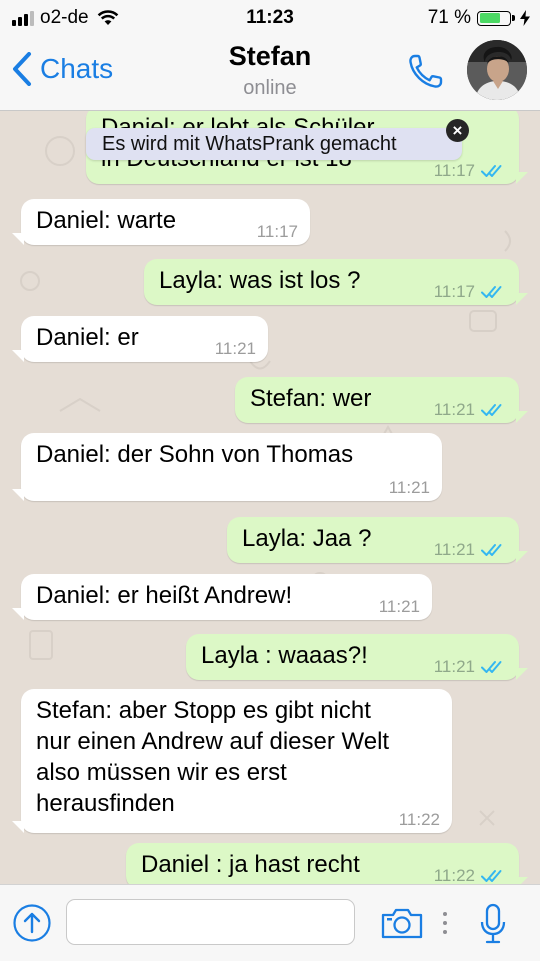 The width and height of the screenshot is (540, 961). I want to click on message-text: herausfinden, so click(105, 803).